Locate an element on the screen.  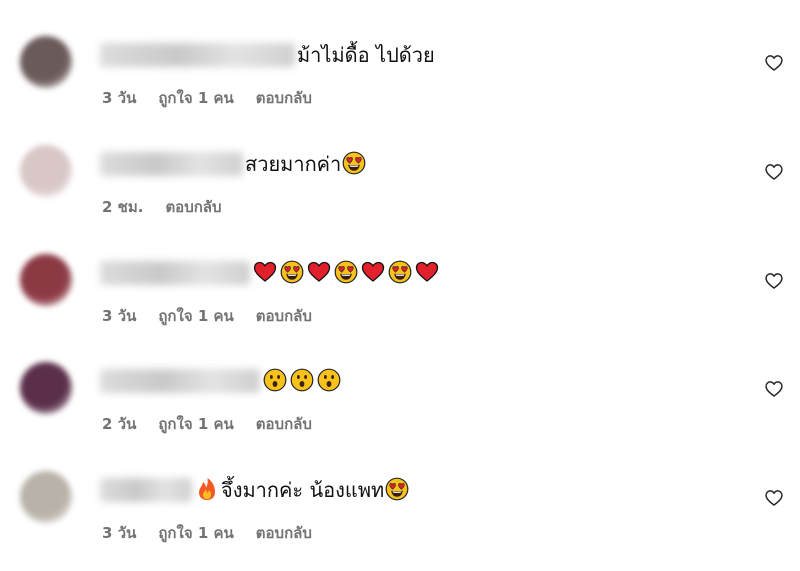
comment-message: จึ้งมากค่ะ น้องแพท is located at coordinates (303, 490).